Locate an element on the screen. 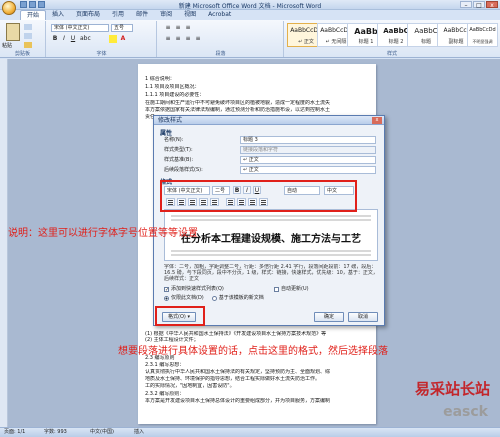  checkbox-icon is located at coordinates (276, 289).